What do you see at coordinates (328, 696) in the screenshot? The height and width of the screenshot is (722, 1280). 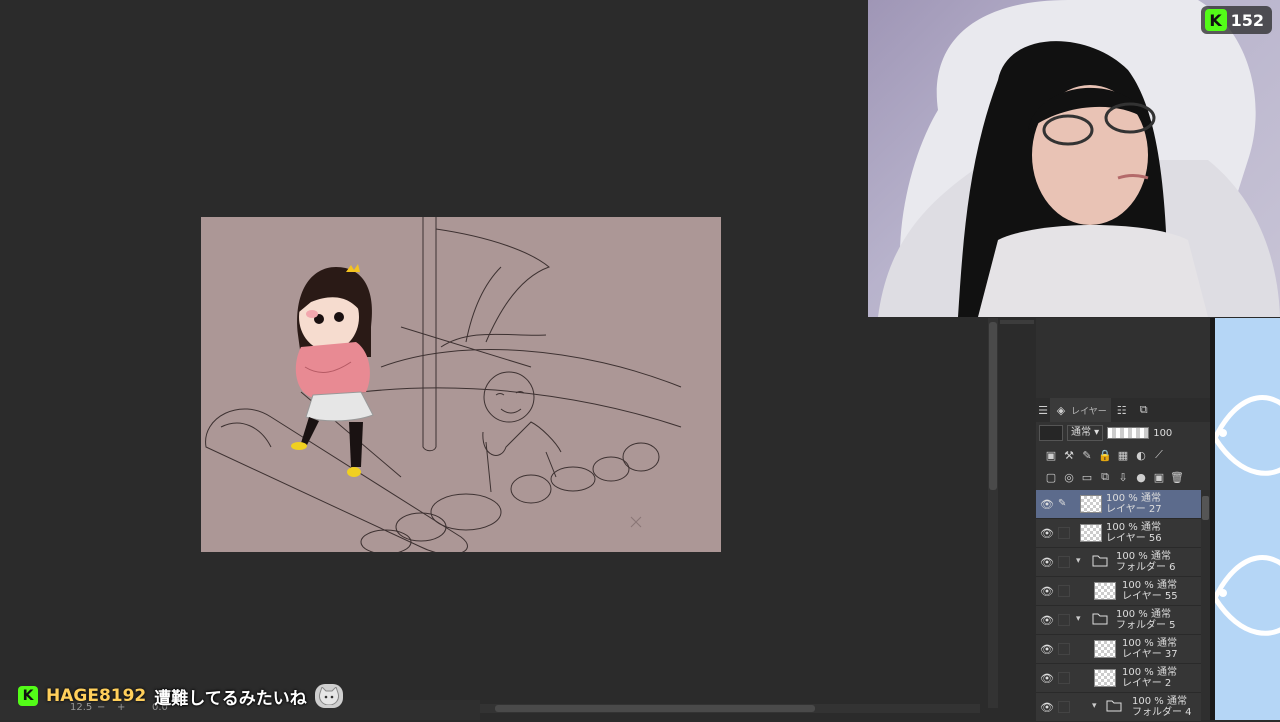 I see `cat-emote-icon` at bounding box center [328, 696].